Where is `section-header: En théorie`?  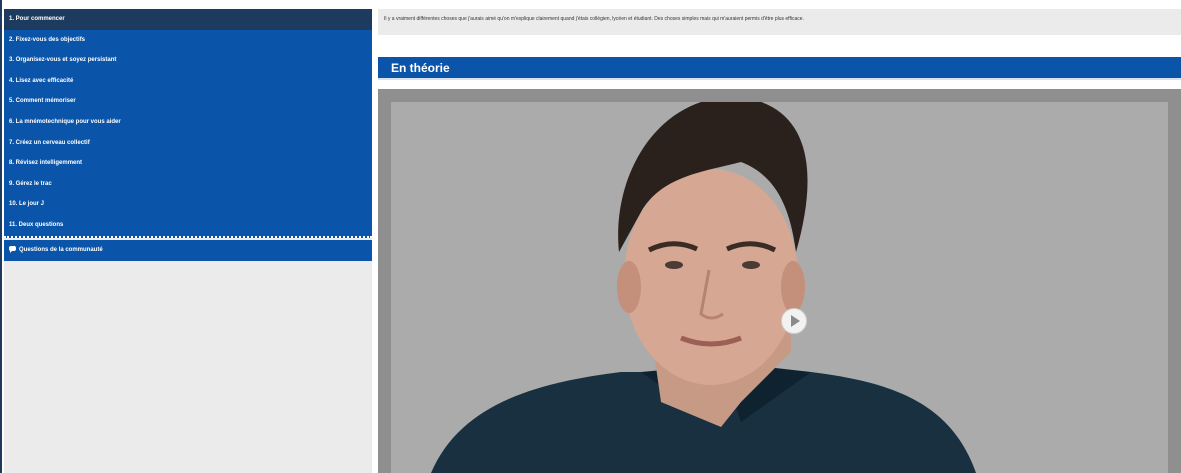 section-header: En théorie is located at coordinates (779, 68).